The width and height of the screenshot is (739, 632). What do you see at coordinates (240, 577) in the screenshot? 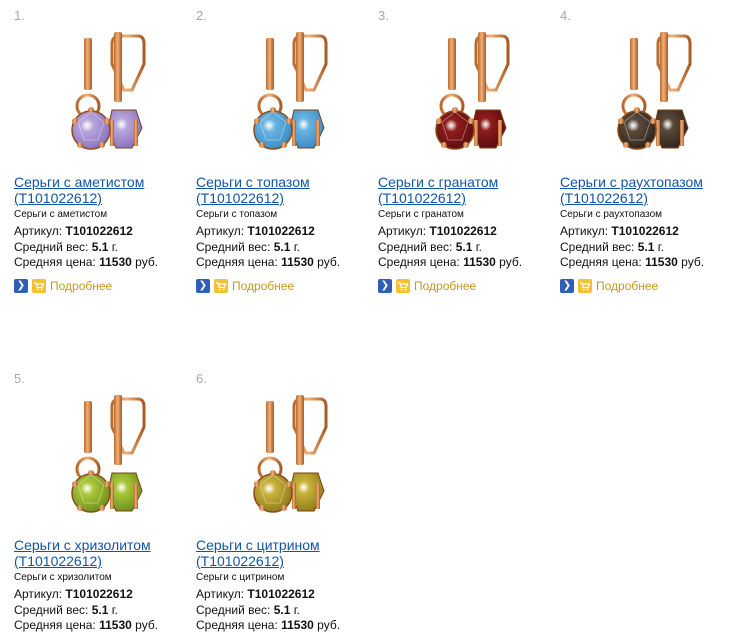
I see `product-subtitle: Серьги с цитрином` at bounding box center [240, 577].